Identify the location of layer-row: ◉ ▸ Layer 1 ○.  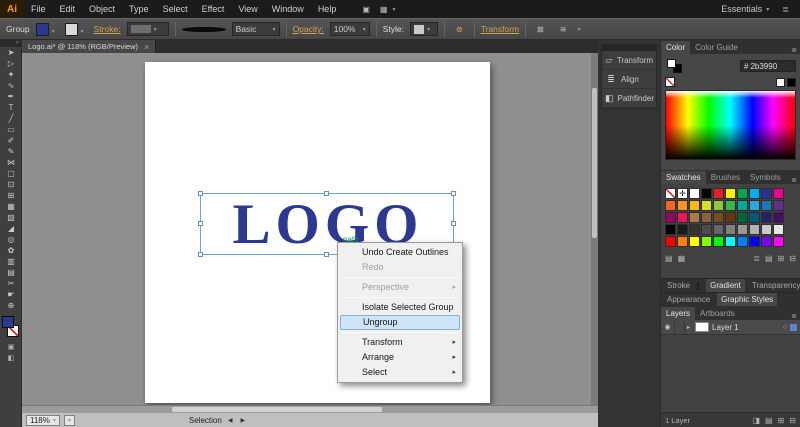
(730, 327).